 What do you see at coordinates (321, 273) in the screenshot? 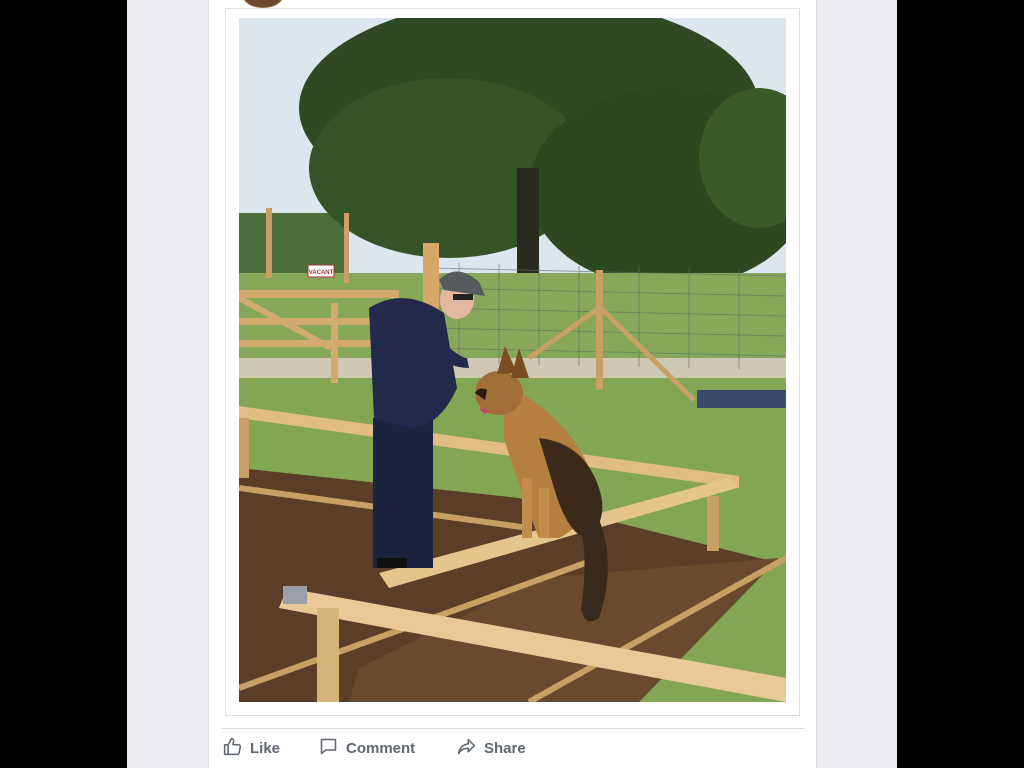
I see `photo-sign-text: VACANT` at bounding box center [321, 273].